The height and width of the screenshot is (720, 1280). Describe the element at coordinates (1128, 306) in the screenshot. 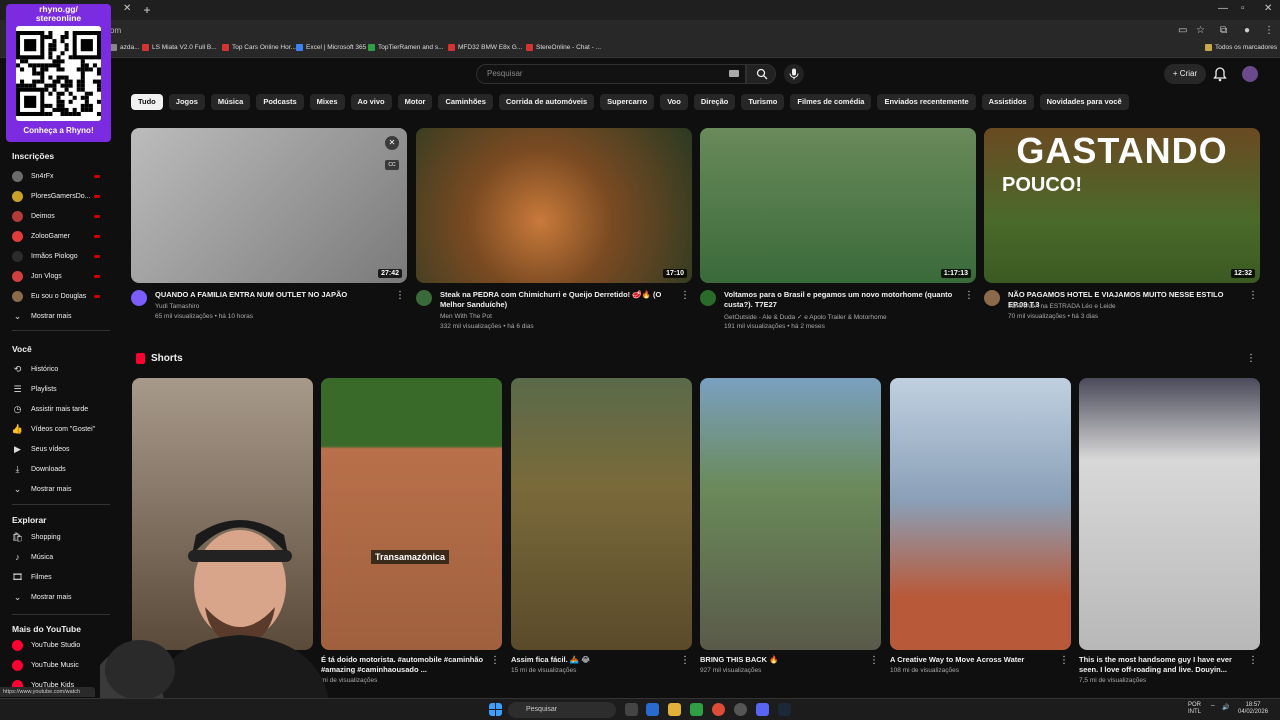

I see `video-channel: JORNADA na ESTRADA Léo e Leide` at that location.